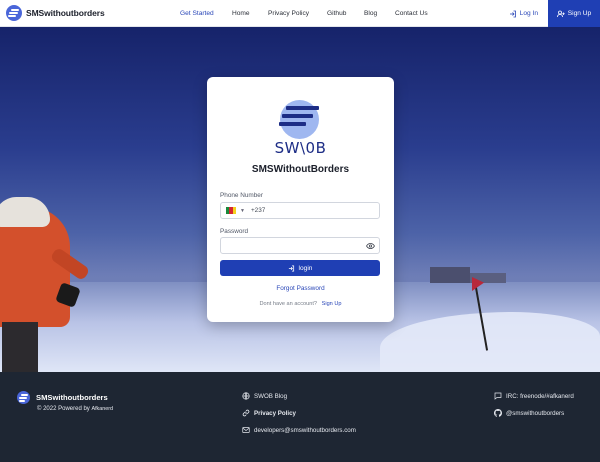 The width and height of the screenshot is (600, 462). Describe the element at coordinates (332, 304) in the screenshot. I see `signup-link: Sign Up` at that location.